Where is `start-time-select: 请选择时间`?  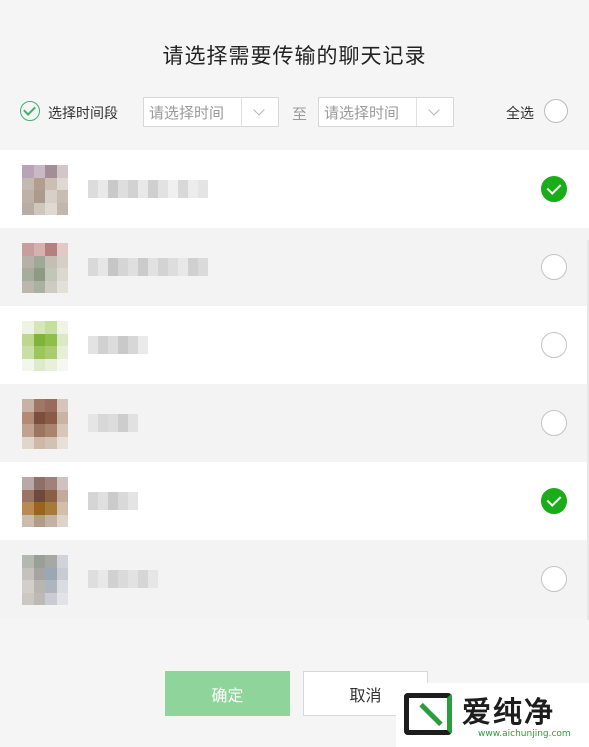 start-time-select: 请选择时间 is located at coordinates (211, 112).